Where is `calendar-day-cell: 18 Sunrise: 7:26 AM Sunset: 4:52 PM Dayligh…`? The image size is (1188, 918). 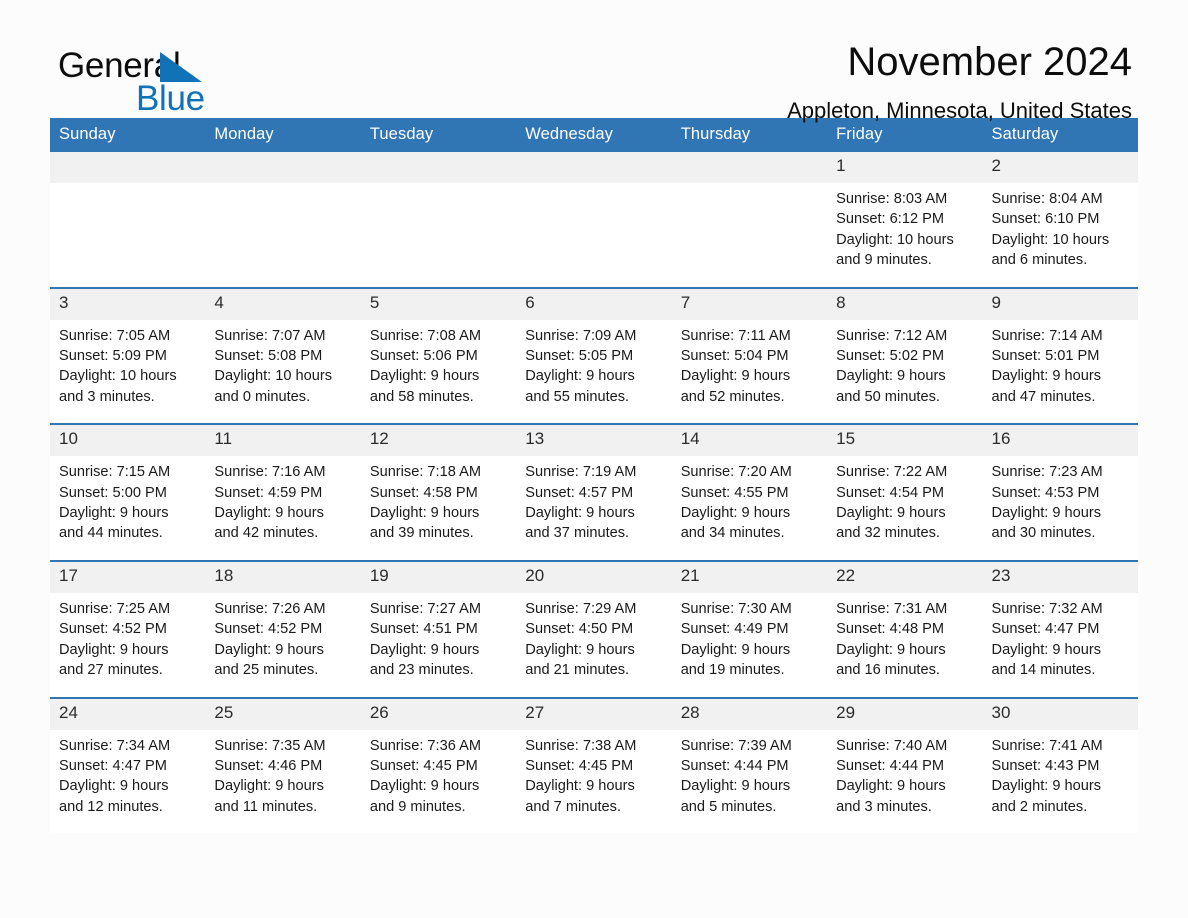
calendar-day-cell: 18 Sunrise: 7:26 AM Sunset: 4:52 PM Dayligh… is located at coordinates (283, 628).